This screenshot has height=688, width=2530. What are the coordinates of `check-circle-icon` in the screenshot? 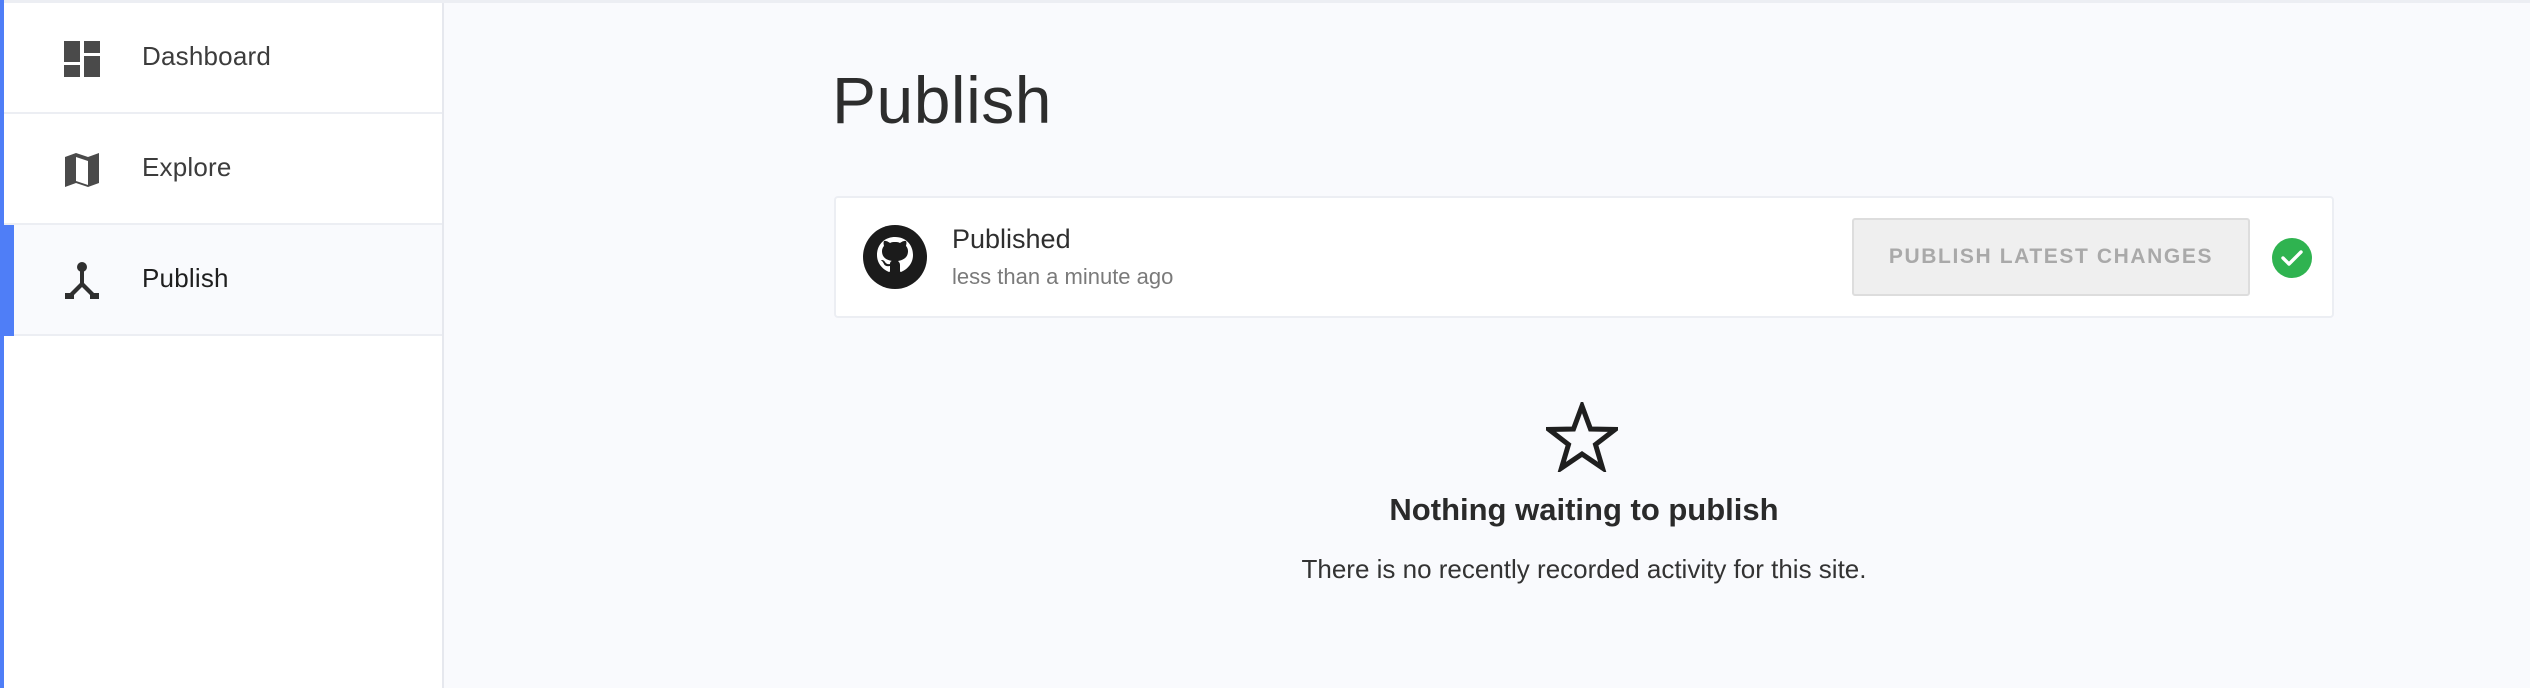 It's located at (2292, 258).